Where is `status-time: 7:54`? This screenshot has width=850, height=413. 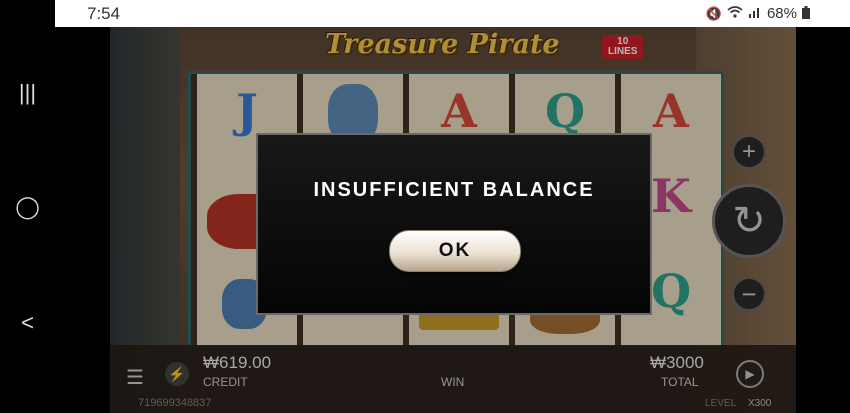 status-time: 7:54 is located at coordinates (104, 13).